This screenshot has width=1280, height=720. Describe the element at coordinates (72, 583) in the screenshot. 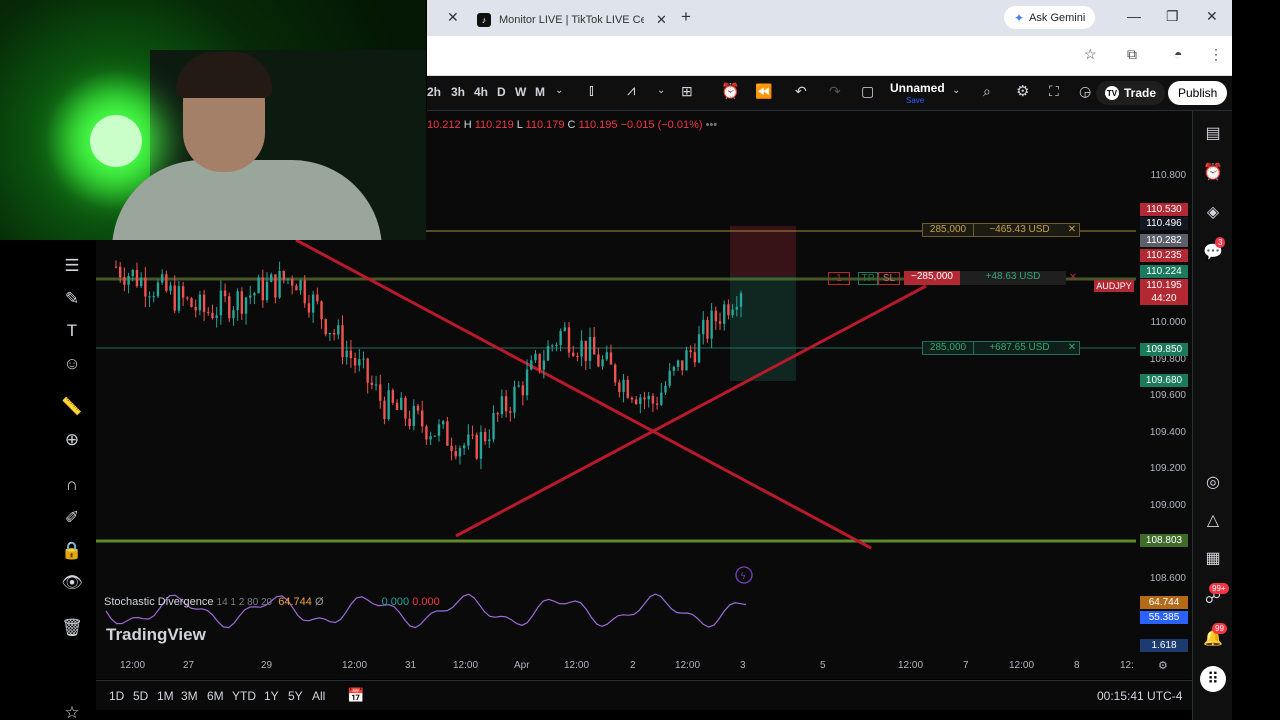

I see `eye-icon: 👁` at that location.